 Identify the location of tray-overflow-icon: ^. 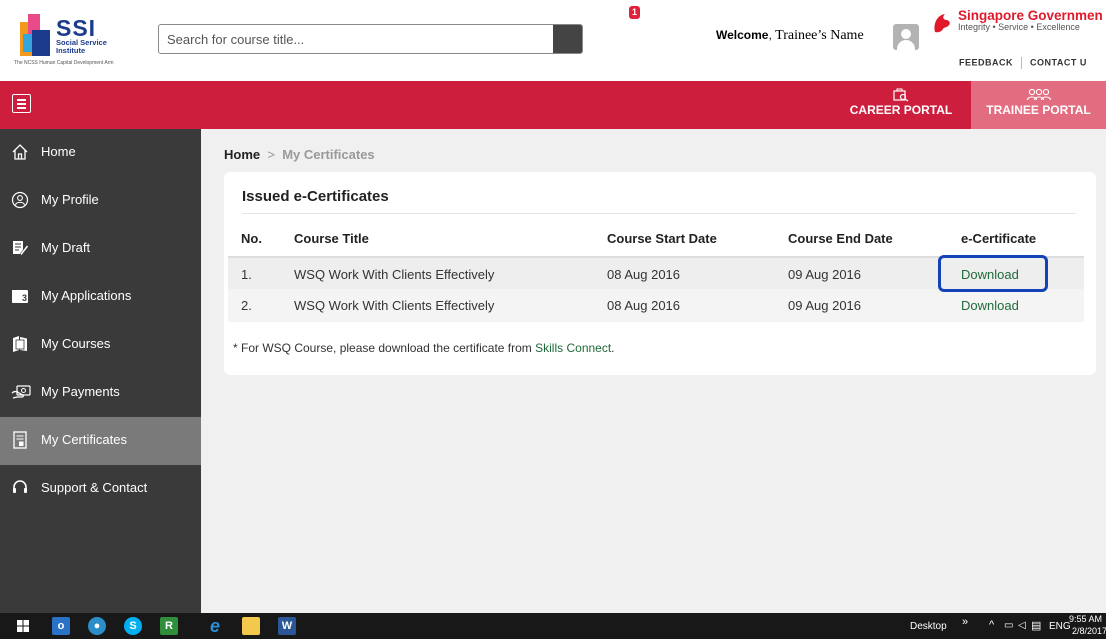
(991, 625).